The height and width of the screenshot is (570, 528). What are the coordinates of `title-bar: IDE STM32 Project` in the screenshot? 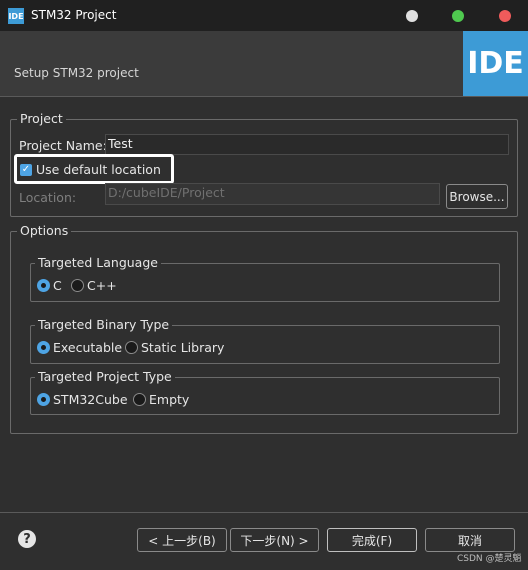 It's located at (264, 15).